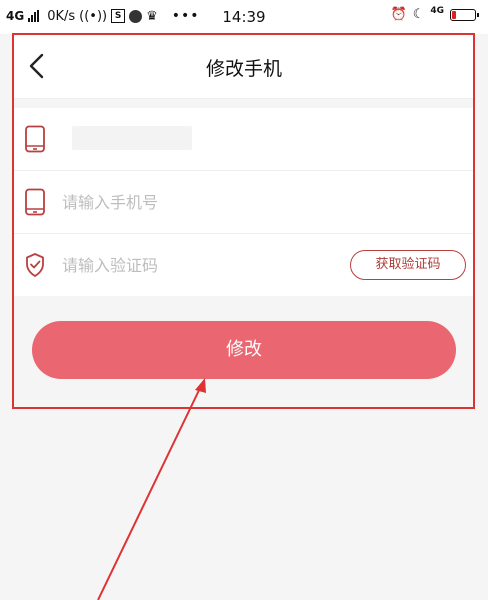 This screenshot has height=600, width=488. I want to click on submit-button: 修改, so click(244, 350).